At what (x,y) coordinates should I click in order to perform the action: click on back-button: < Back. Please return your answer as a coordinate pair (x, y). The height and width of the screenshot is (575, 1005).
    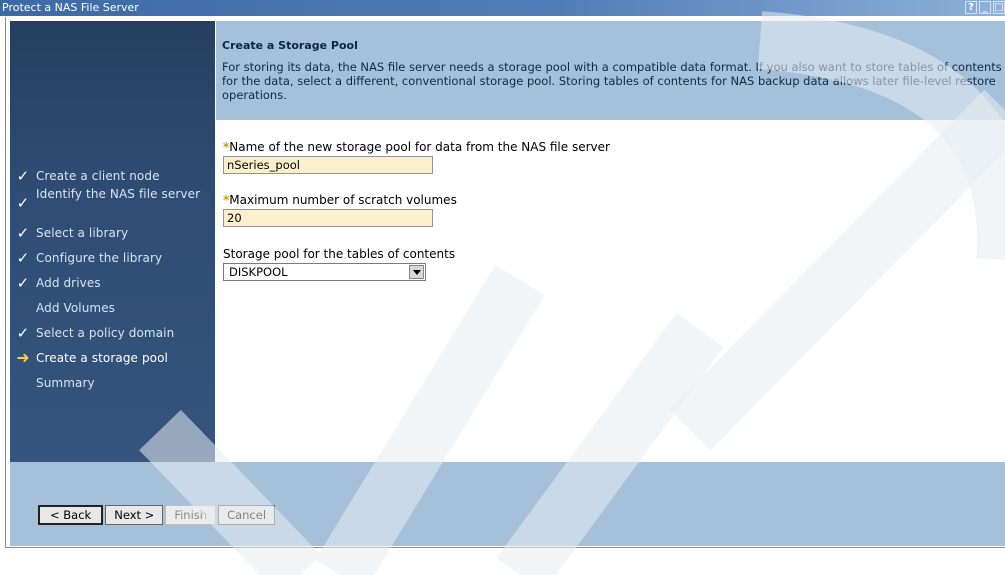
    Looking at the image, I should click on (71, 515).